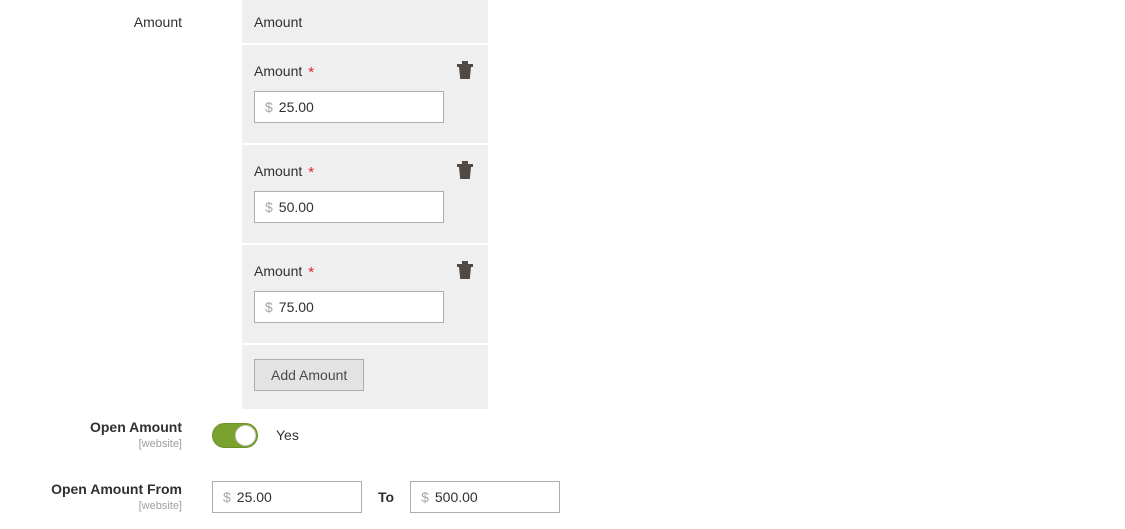 The image size is (1125, 529). I want to click on open-amount-range-field-row: Open Amount From [website] $ To $, so click(280, 497).